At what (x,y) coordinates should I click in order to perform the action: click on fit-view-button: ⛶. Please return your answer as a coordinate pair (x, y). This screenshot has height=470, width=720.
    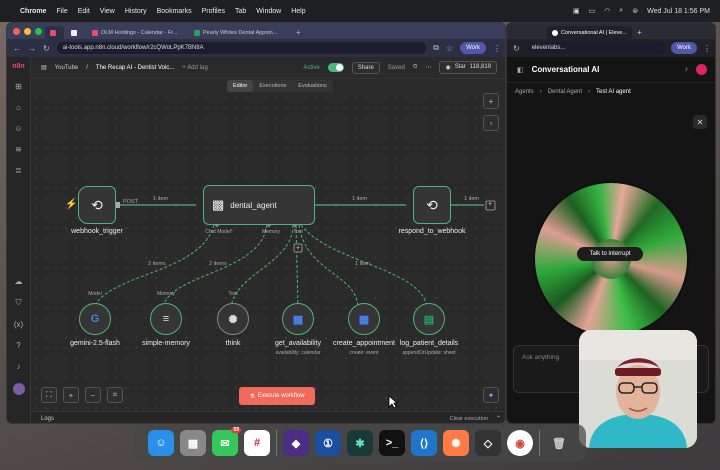
    Looking at the image, I should click on (49, 395).